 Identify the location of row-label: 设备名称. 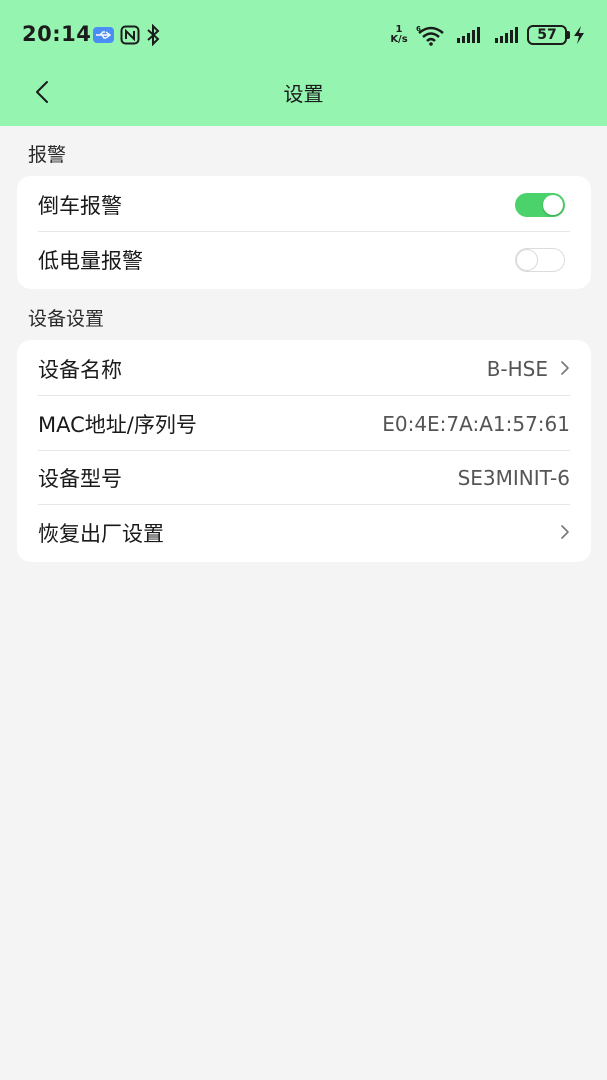
(80, 370).